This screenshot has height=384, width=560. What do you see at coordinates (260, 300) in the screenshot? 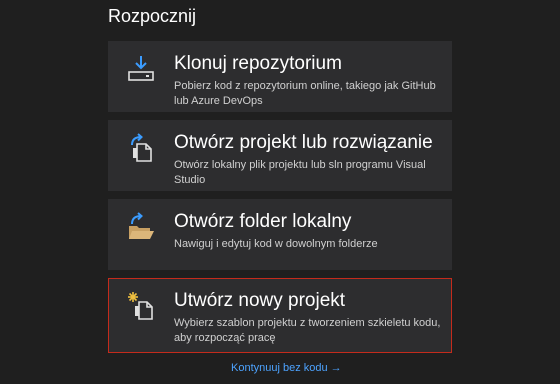
I see `new-project-title: Utwórz nowy projekt` at bounding box center [260, 300].